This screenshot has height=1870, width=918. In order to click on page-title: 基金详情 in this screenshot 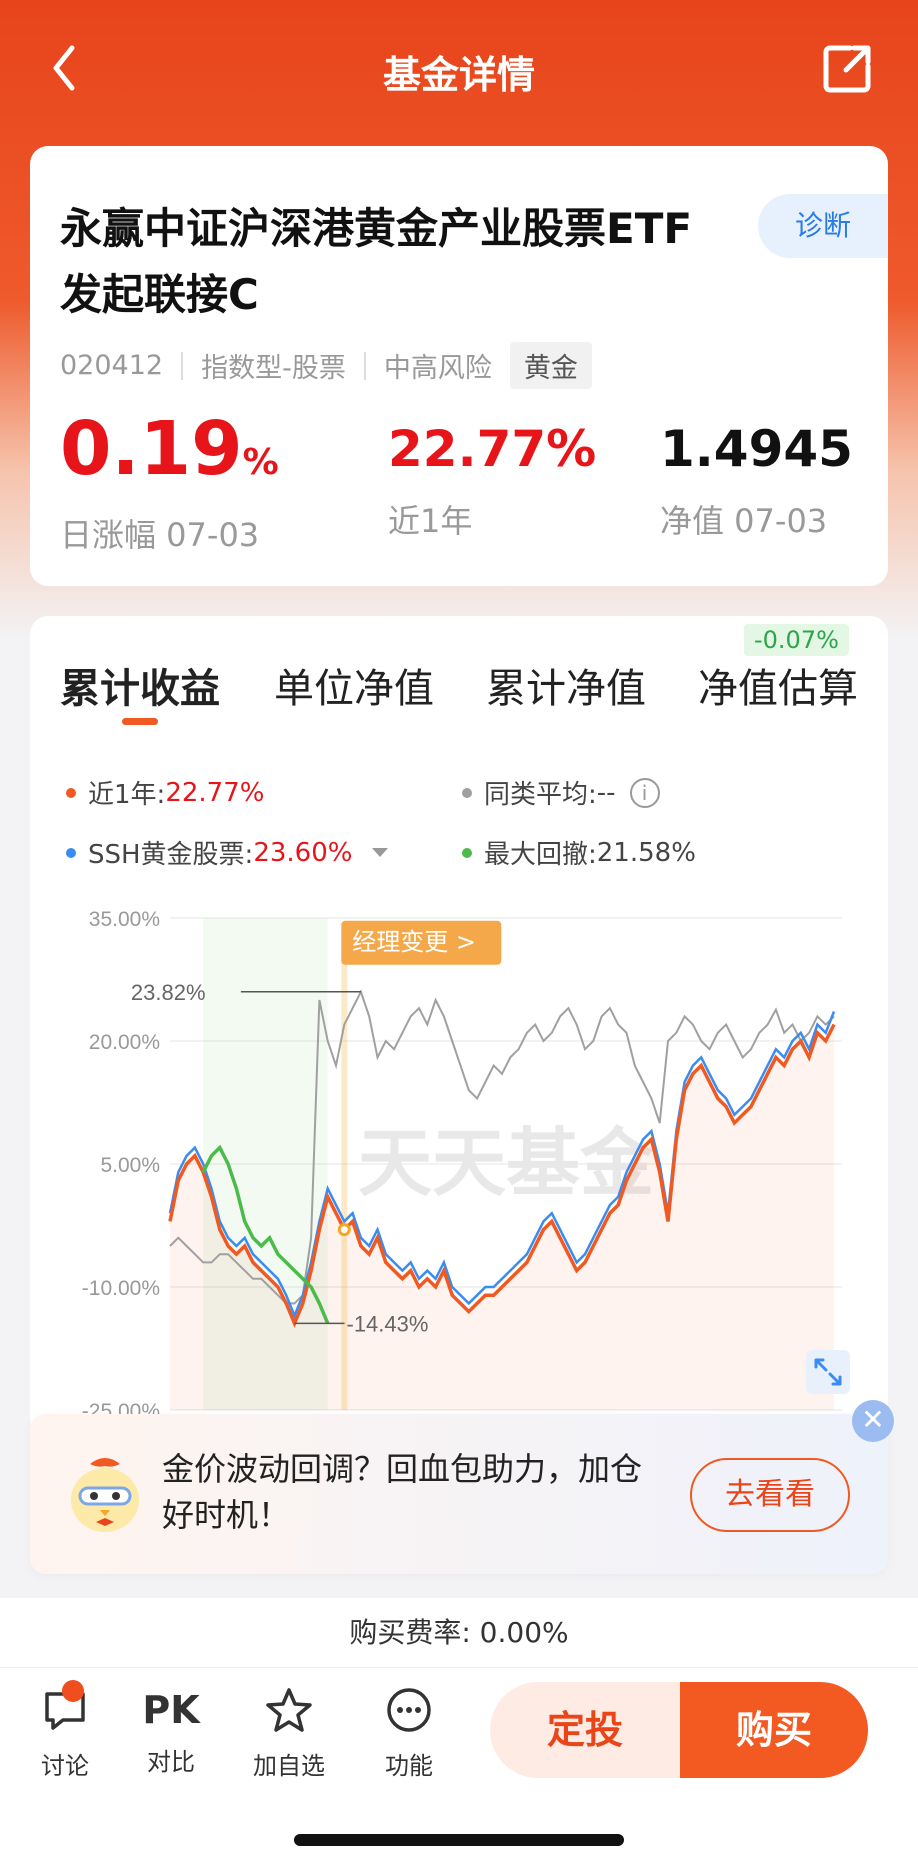, I will do `click(458, 75)`.